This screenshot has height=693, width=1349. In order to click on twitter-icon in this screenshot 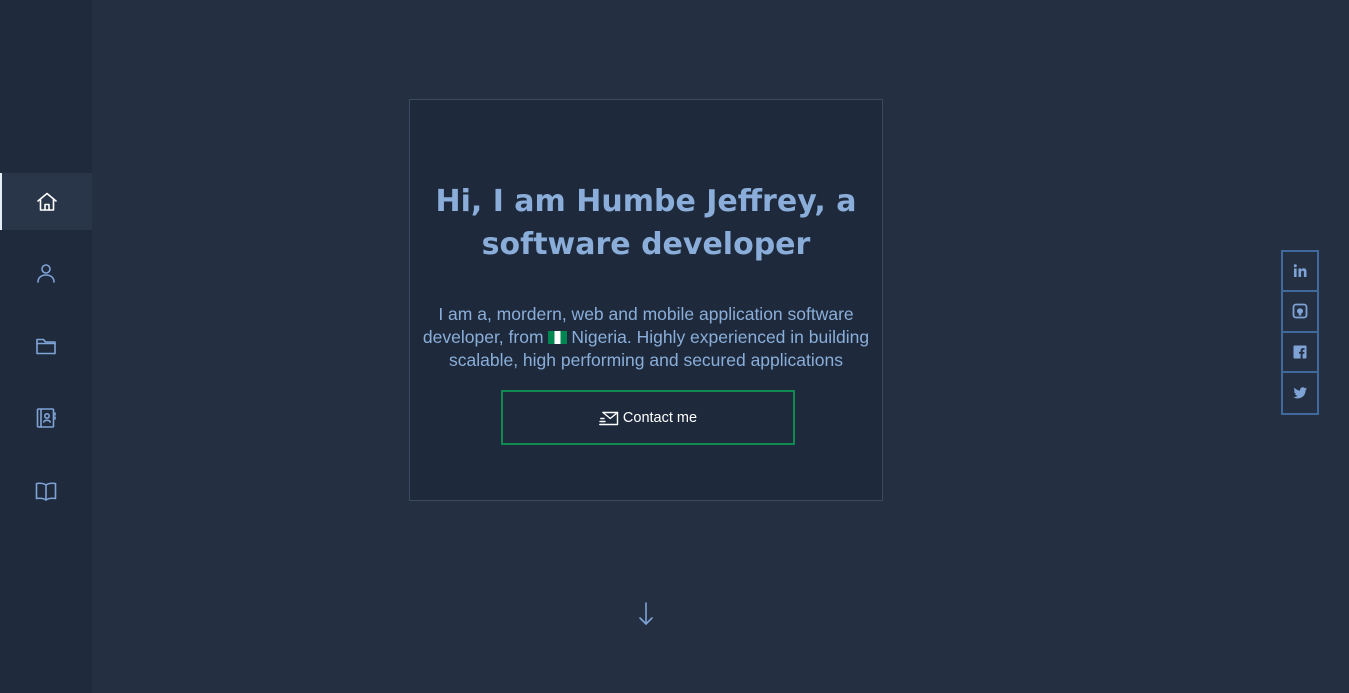, I will do `click(1300, 393)`.